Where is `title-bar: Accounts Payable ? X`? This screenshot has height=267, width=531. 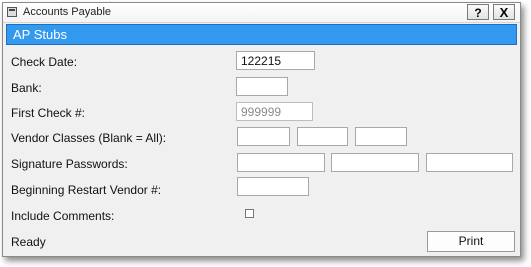 title-bar: Accounts Payable ? X is located at coordinates (261, 13).